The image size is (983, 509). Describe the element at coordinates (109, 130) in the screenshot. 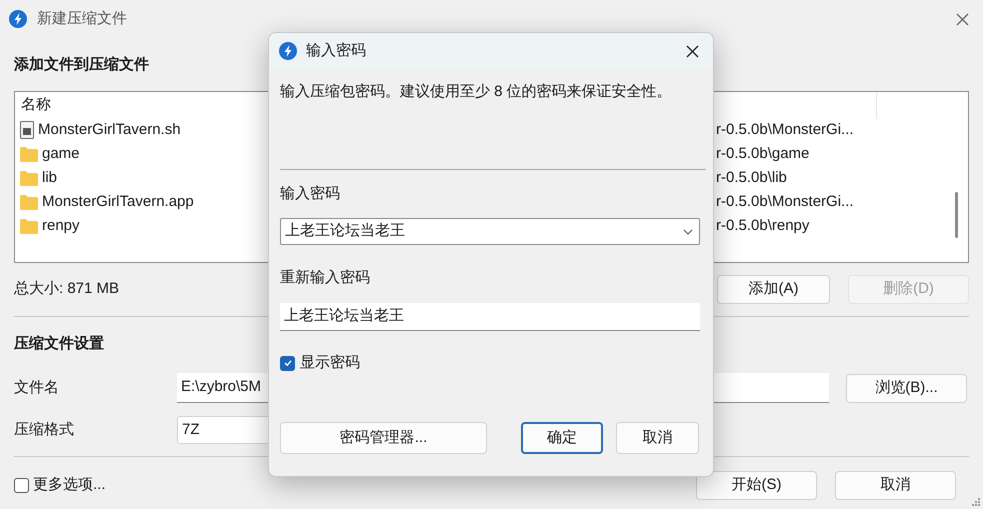

I see `file-name: MonsterGirlTavern.sh` at that location.